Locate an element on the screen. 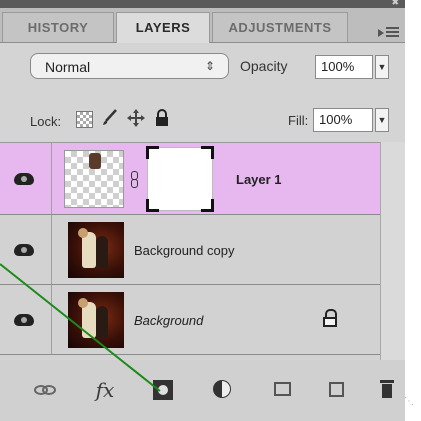  resize-grip-icon: ⋱ is located at coordinates (411, 403).